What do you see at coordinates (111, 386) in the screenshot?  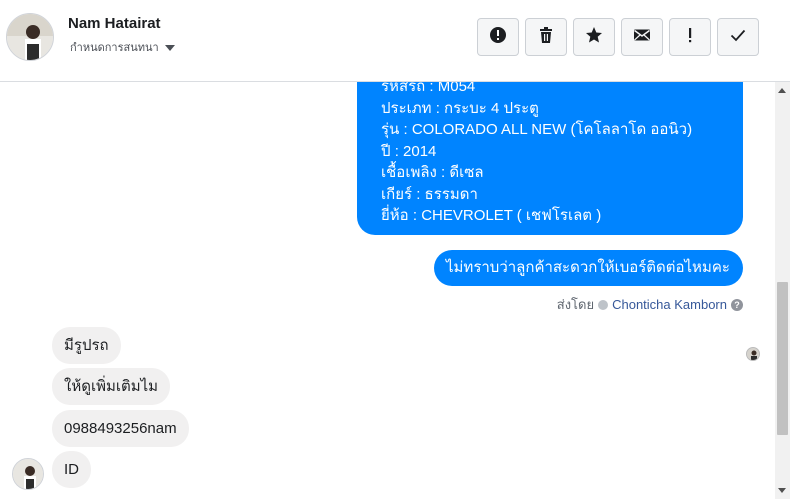 I see `incoming-message: ให้ดูเพิ่มเติมไม` at bounding box center [111, 386].